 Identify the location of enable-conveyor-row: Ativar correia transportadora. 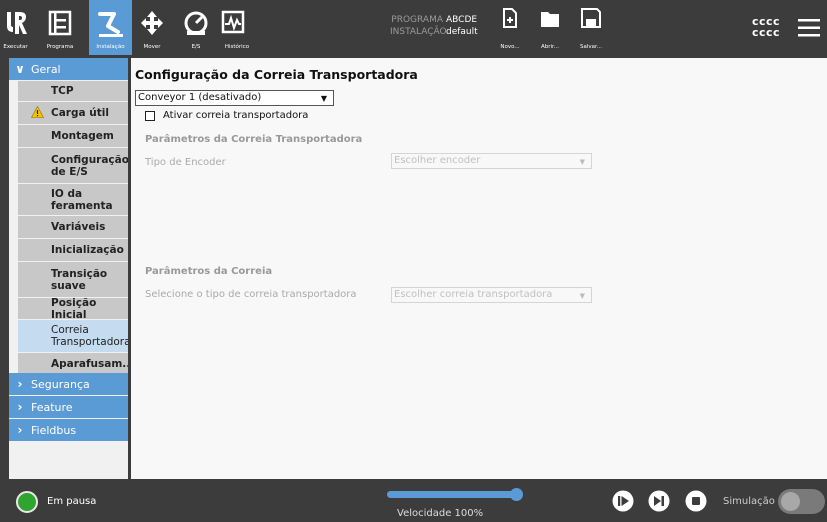
(226, 115).